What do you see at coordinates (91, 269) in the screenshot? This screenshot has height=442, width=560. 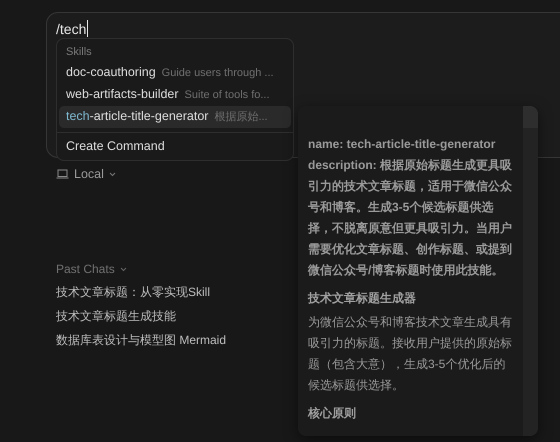 I see `past-chats-toggle: Past Chats` at bounding box center [91, 269].